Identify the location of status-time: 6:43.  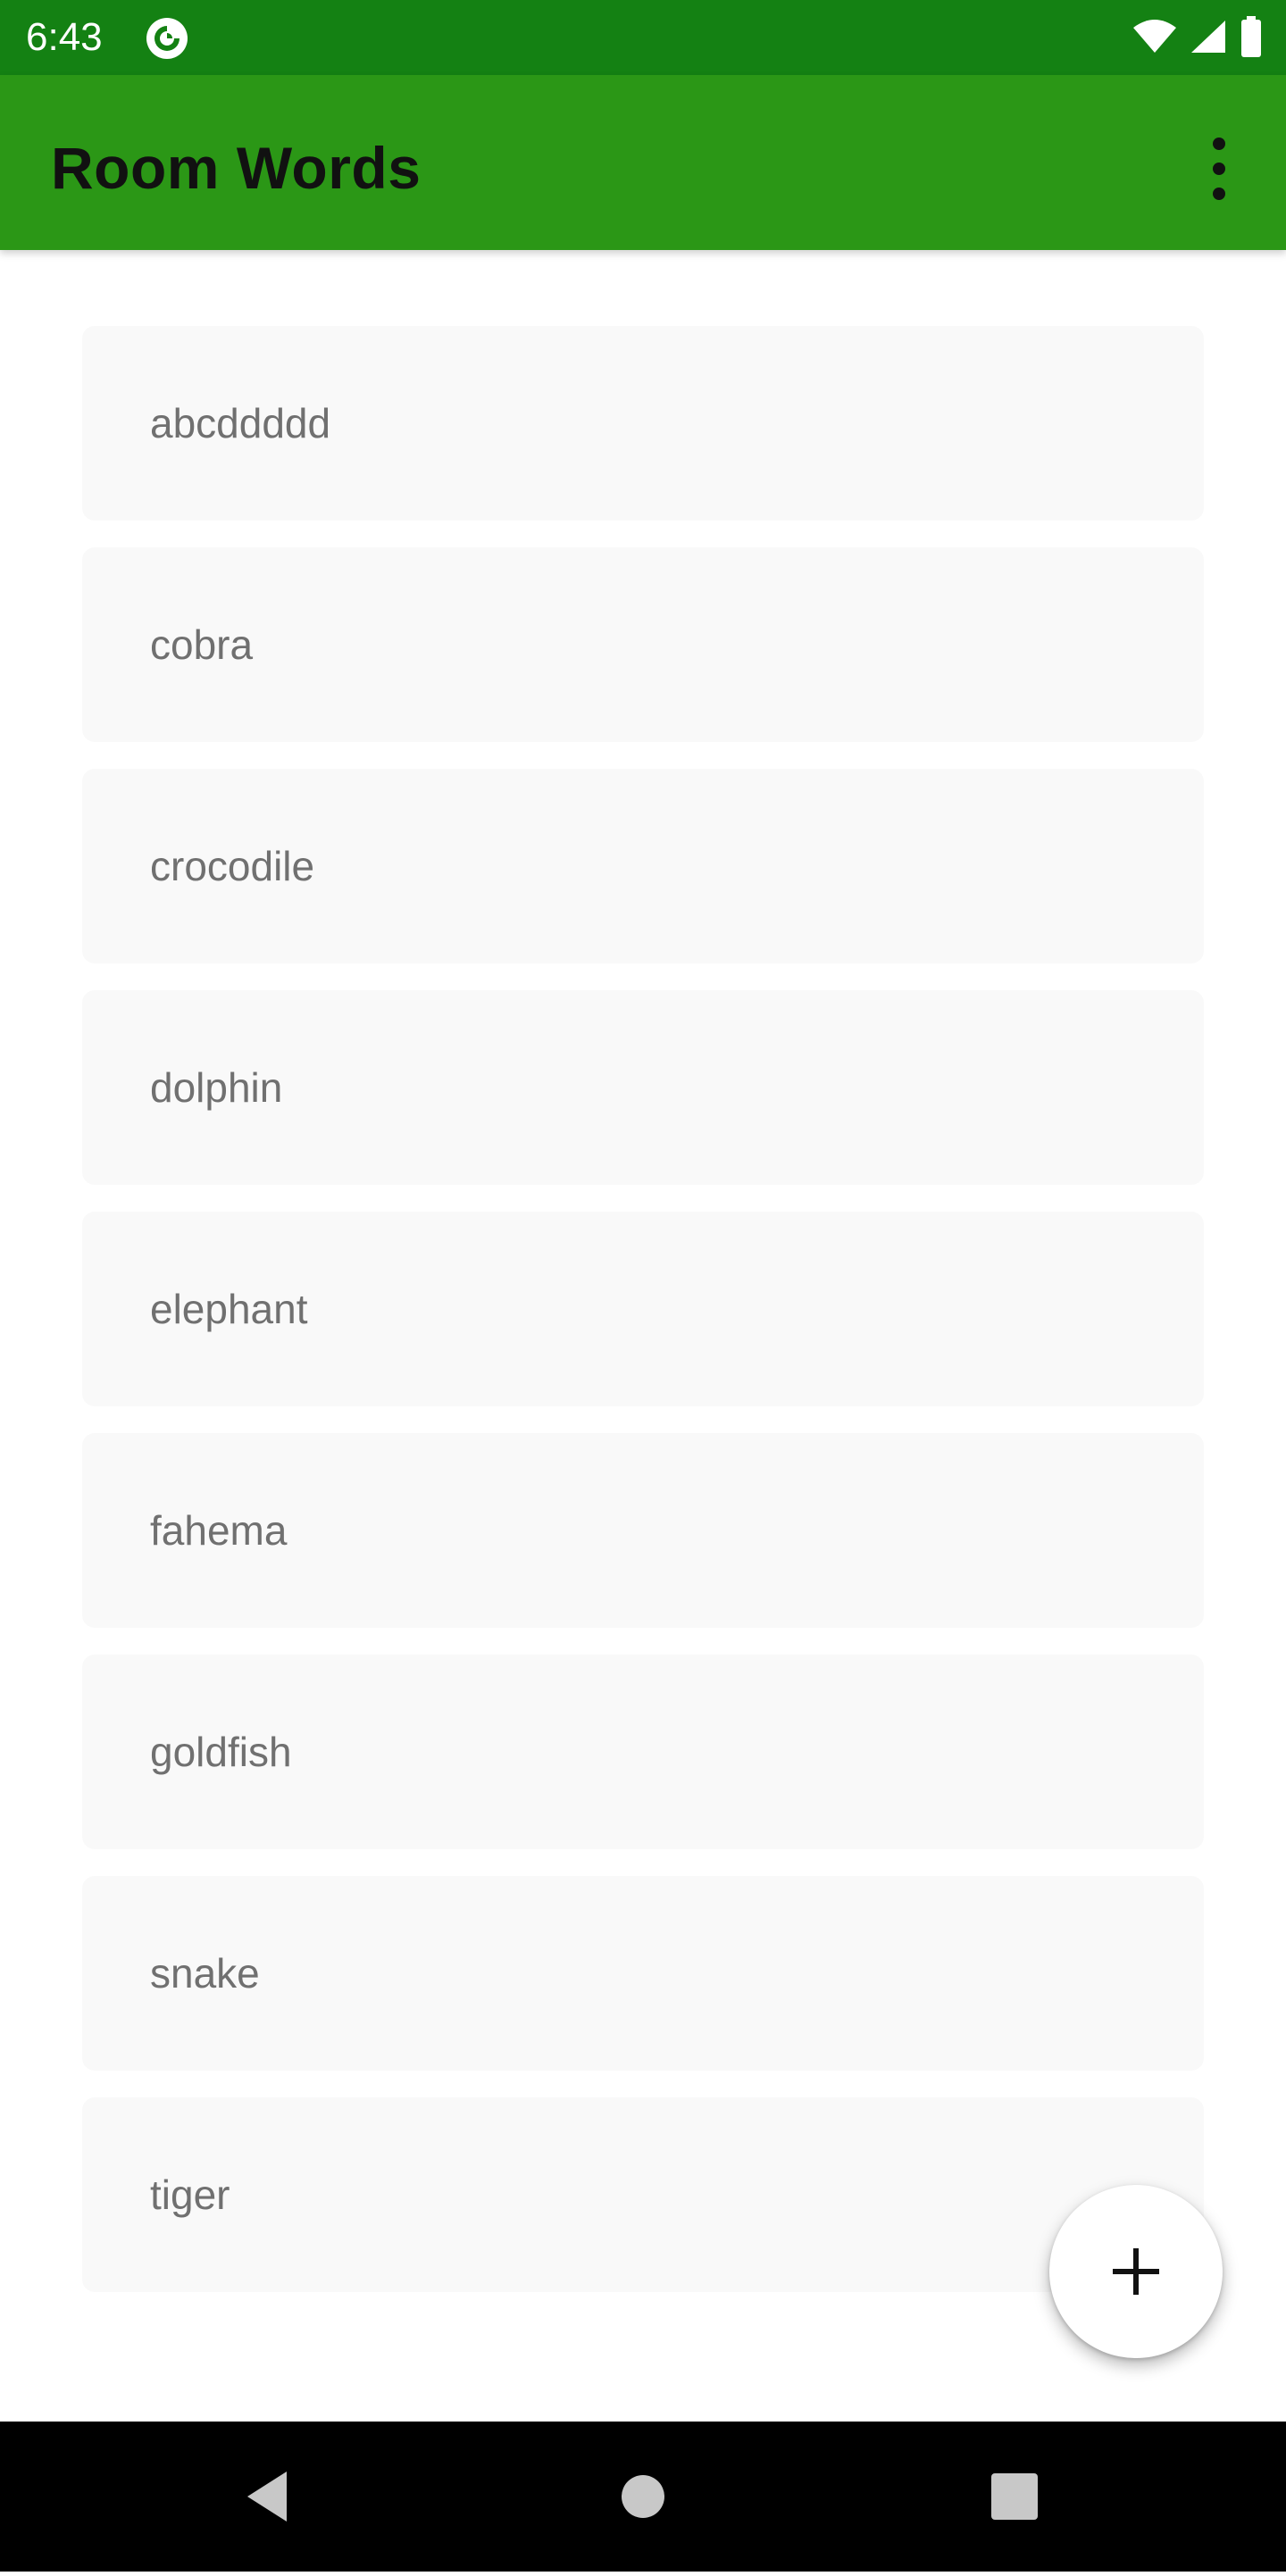
(65, 37).